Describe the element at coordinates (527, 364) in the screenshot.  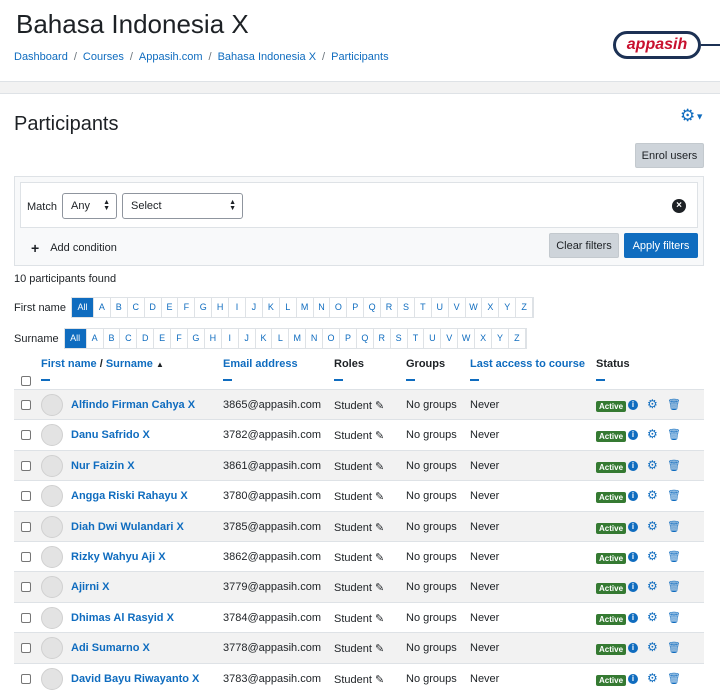
I see `sort-last-access-link: Last access to course` at that location.